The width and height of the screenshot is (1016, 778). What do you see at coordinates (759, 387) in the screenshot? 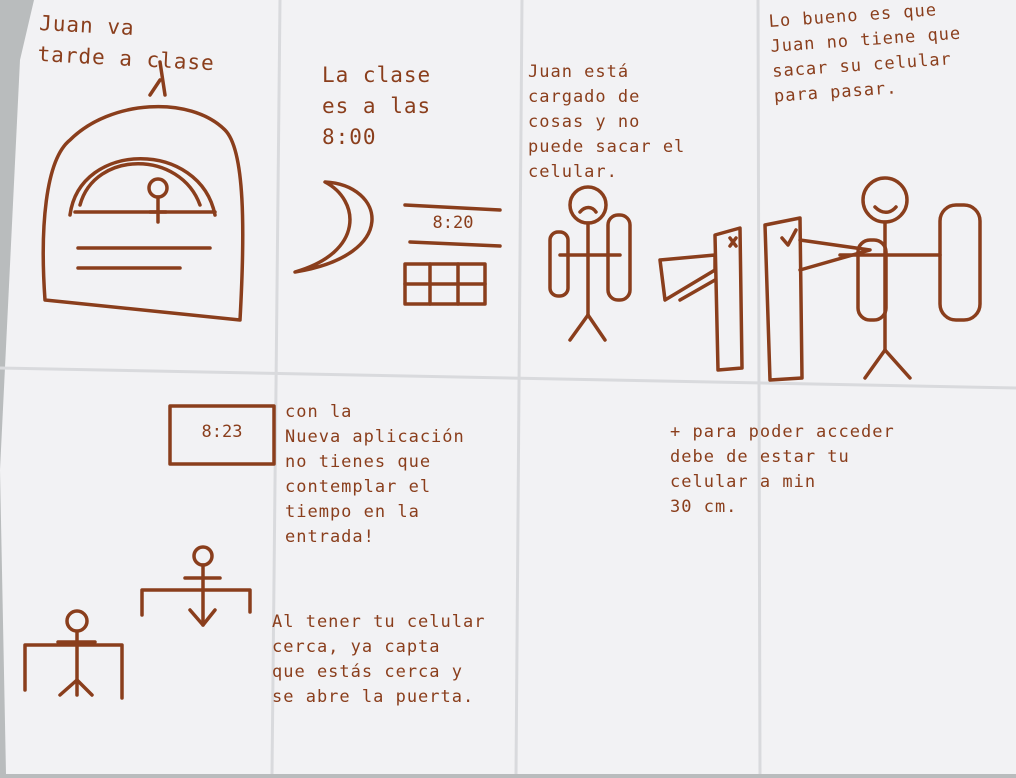
I see `fold-line` at bounding box center [759, 387].